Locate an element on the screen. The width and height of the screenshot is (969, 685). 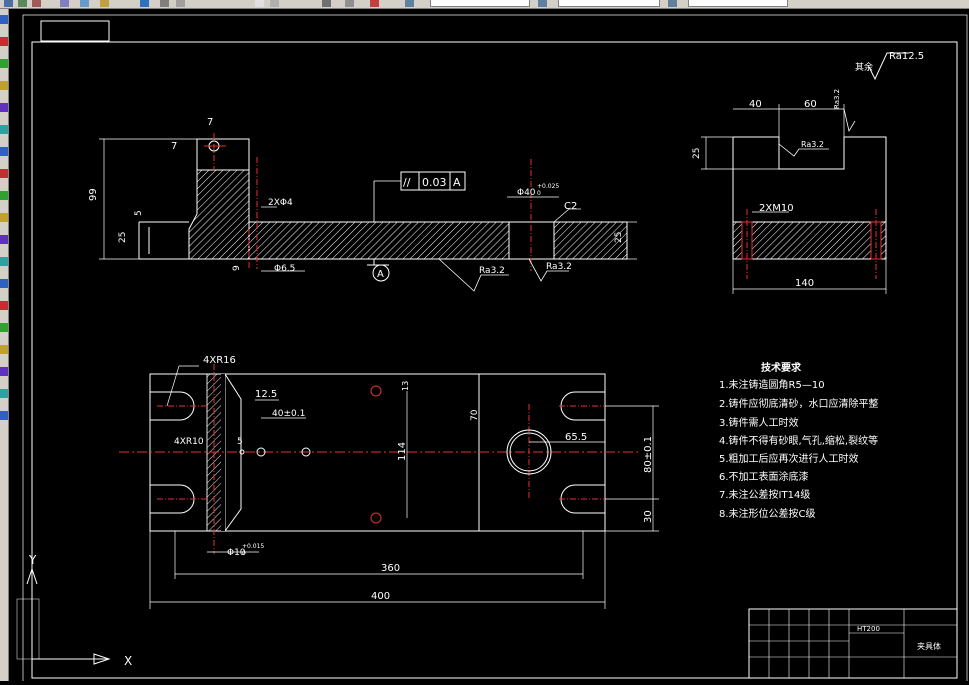
dim-style-select is located at coordinates (609, 3).